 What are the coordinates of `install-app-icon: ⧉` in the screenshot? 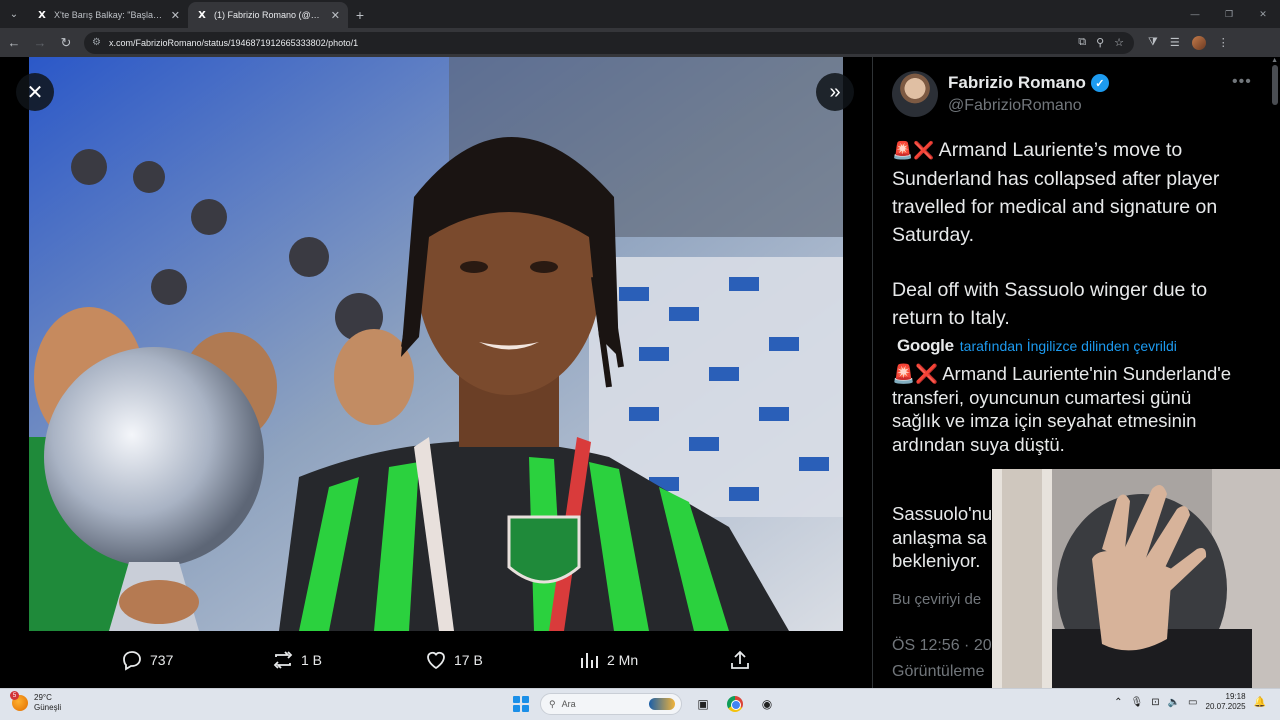 It's located at (1082, 42).